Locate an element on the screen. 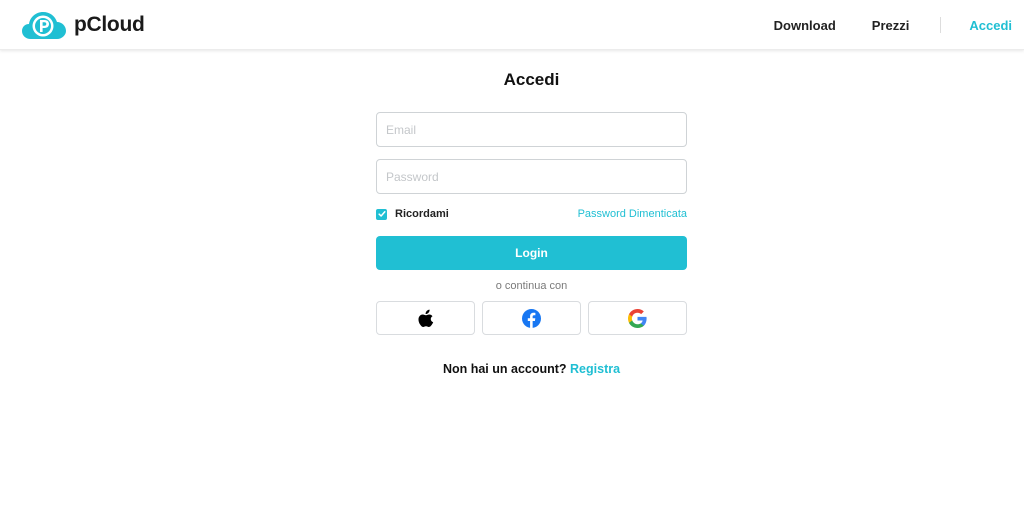 This screenshot has width=1024, height=512. nav-download-link: Download is located at coordinates (805, 25).